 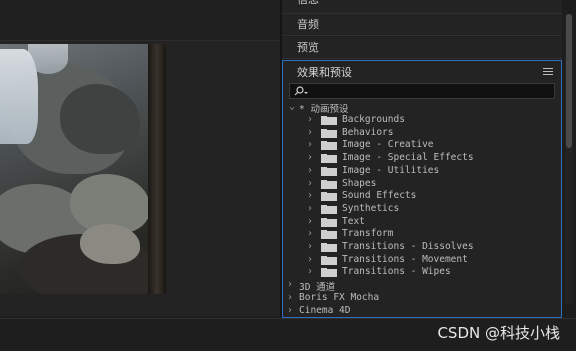 I want to click on preset-folder-item: › Transitions - Dissolves, so click(x=418, y=247).